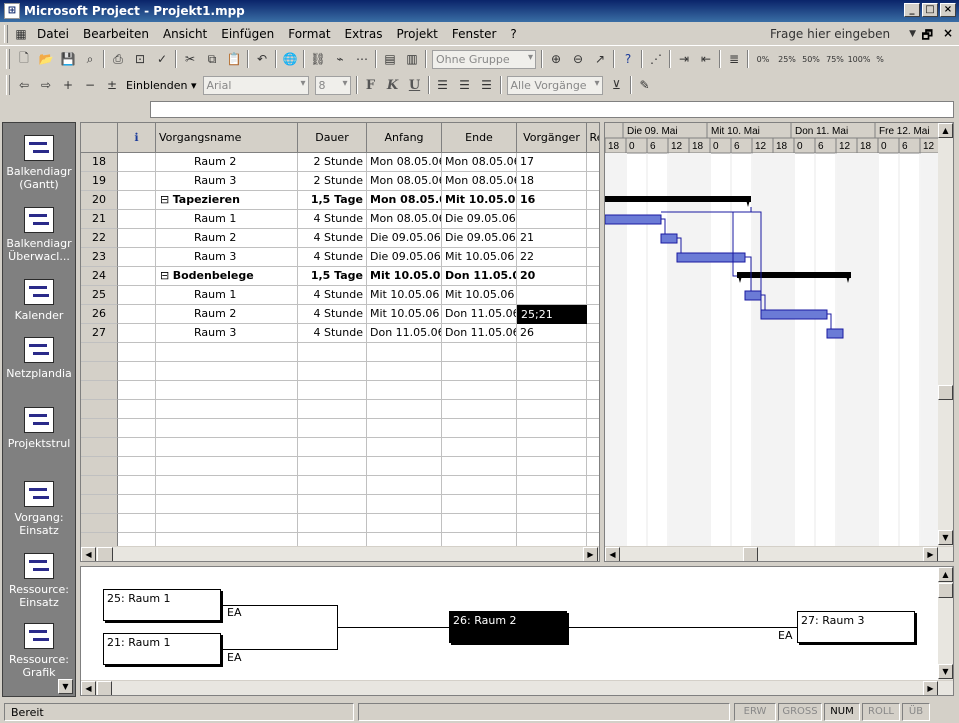 Image resolution: width=959 pixels, height=723 pixels. Describe the element at coordinates (930, 554) in the screenshot. I see `gantt-scroll-right-icon: ▶` at that location.